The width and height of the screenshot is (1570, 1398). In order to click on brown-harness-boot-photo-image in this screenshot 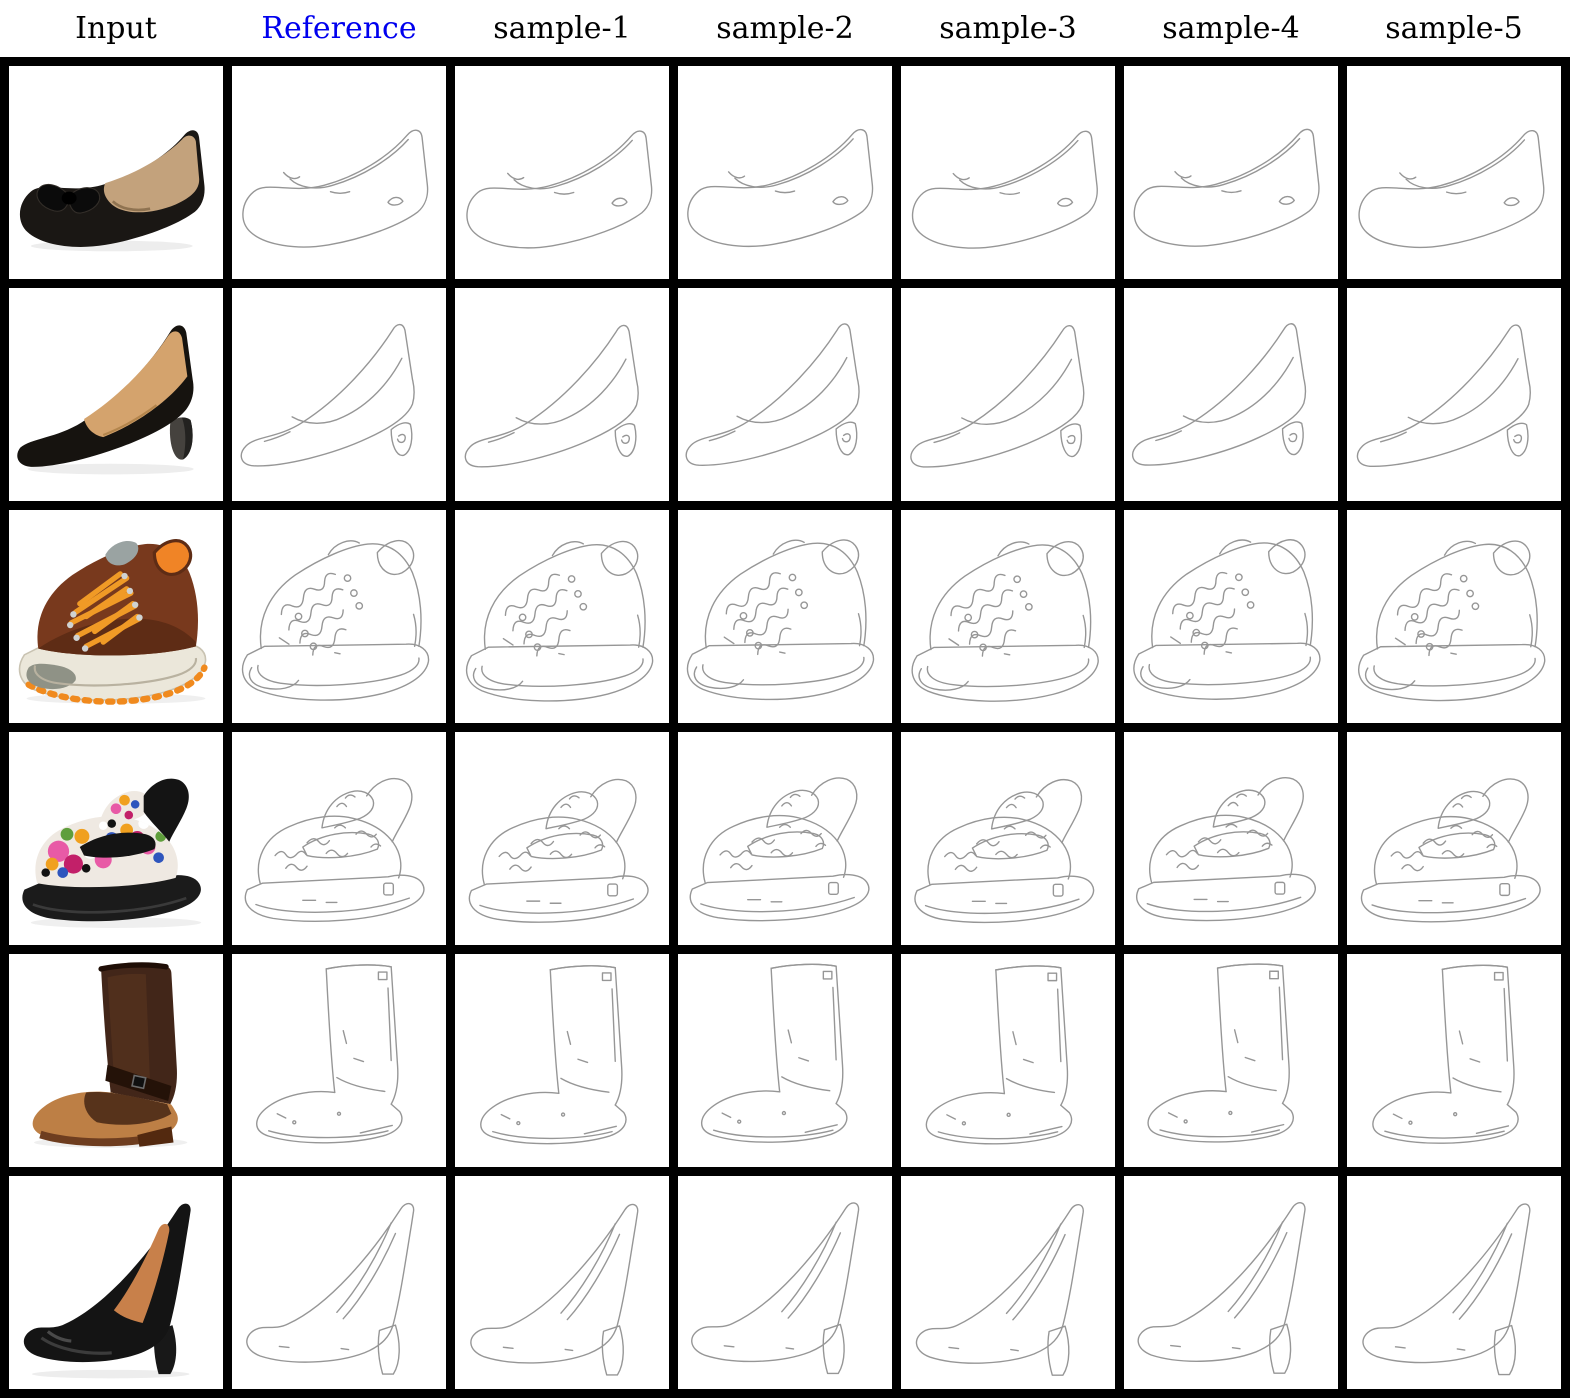, I will do `click(110, 1055)`.